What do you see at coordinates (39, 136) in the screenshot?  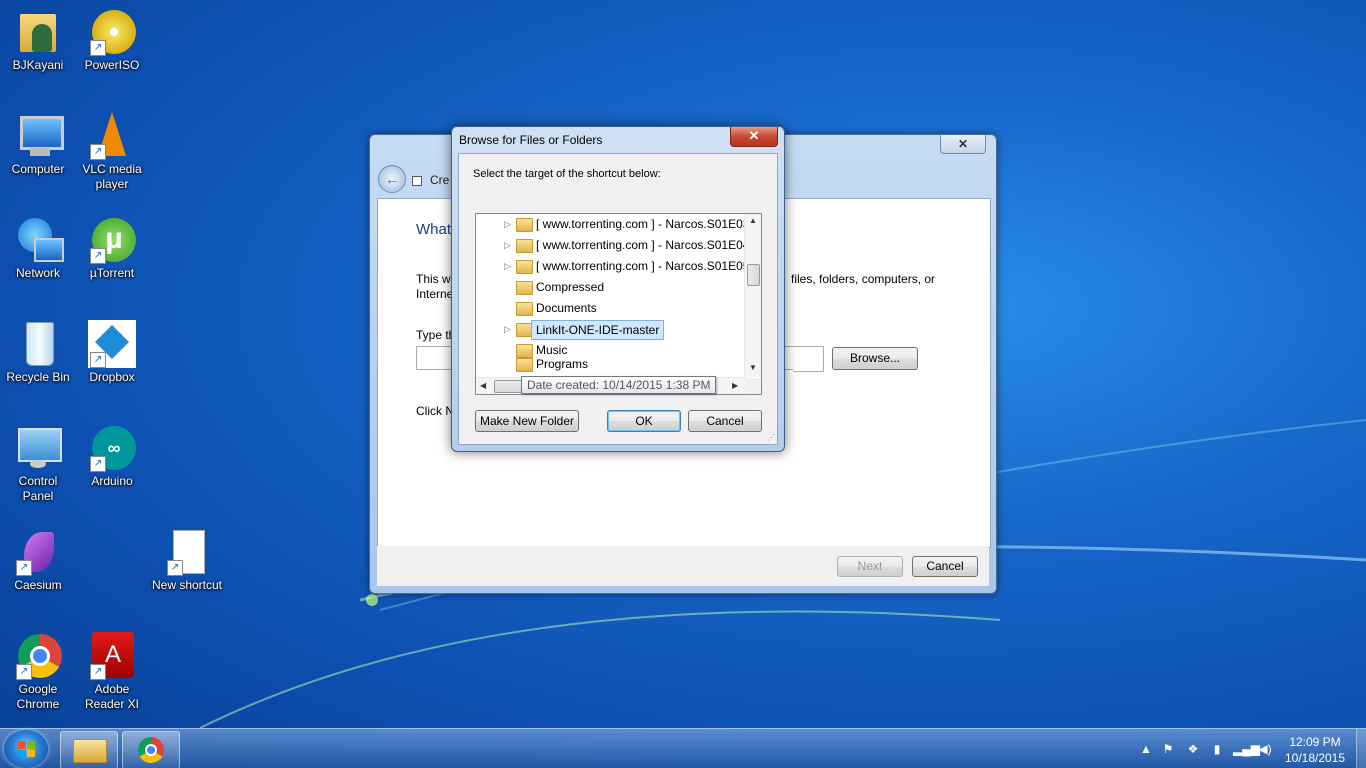 I see `computer-monitor-icon` at bounding box center [39, 136].